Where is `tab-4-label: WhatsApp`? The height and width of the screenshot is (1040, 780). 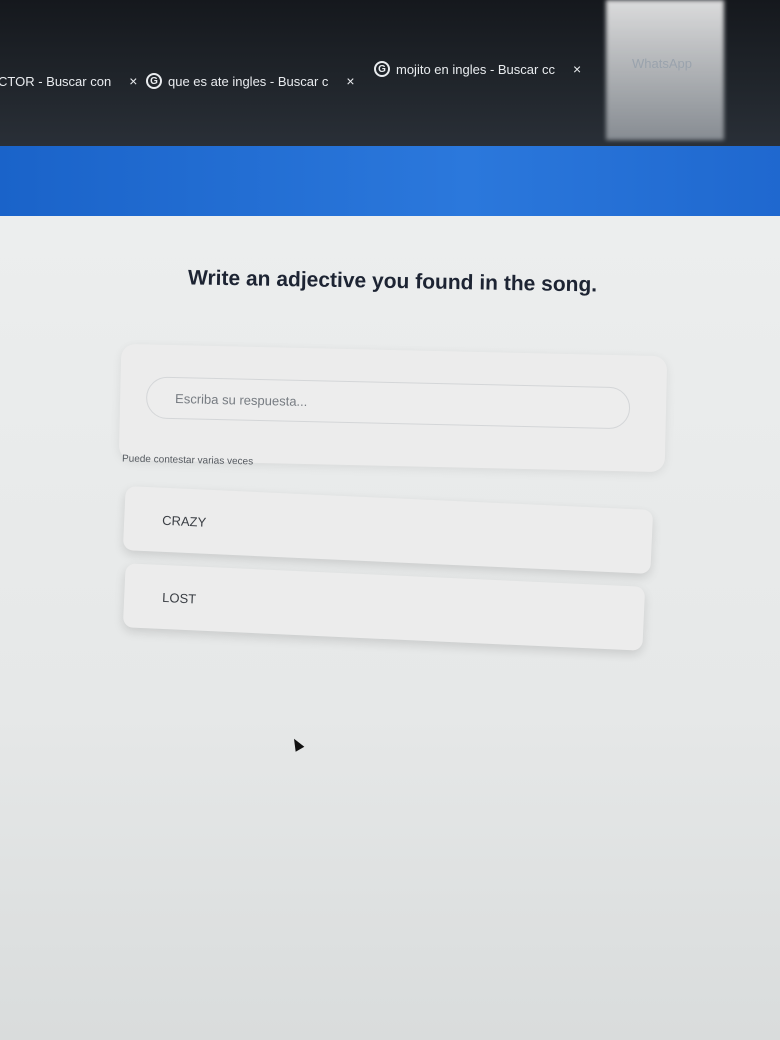 tab-4-label: WhatsApp is located at coordinates (662, 63).